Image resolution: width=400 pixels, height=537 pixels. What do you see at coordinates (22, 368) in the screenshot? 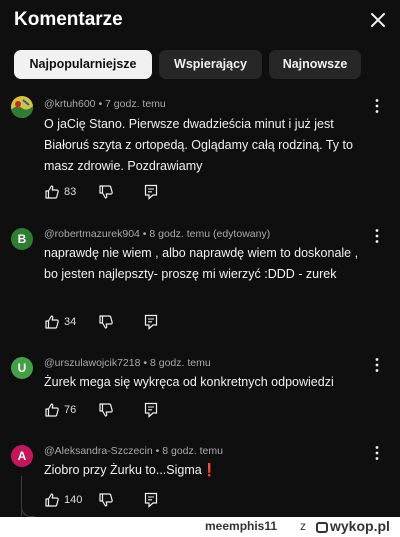
I see `avatar: U` at bounding box center [22, 368].